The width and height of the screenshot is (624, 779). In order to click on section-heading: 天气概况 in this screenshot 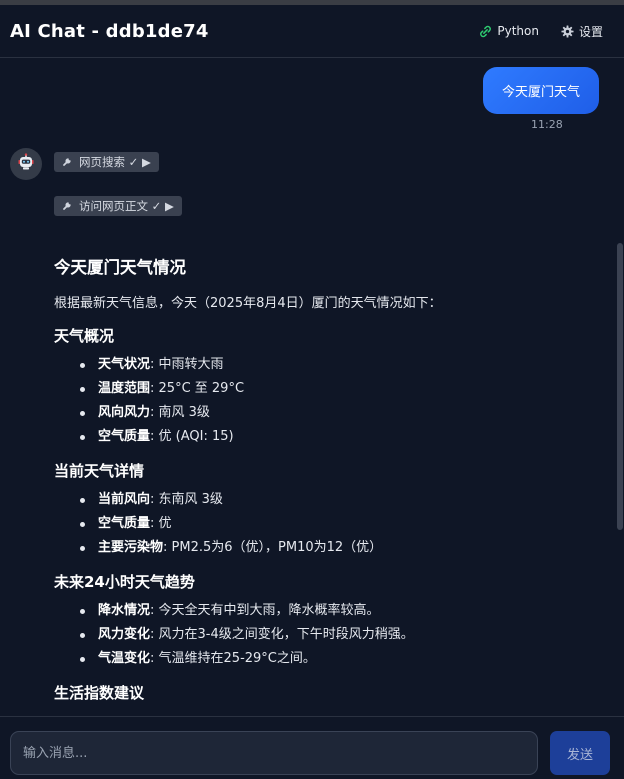, I will do `click(84, 336)`.